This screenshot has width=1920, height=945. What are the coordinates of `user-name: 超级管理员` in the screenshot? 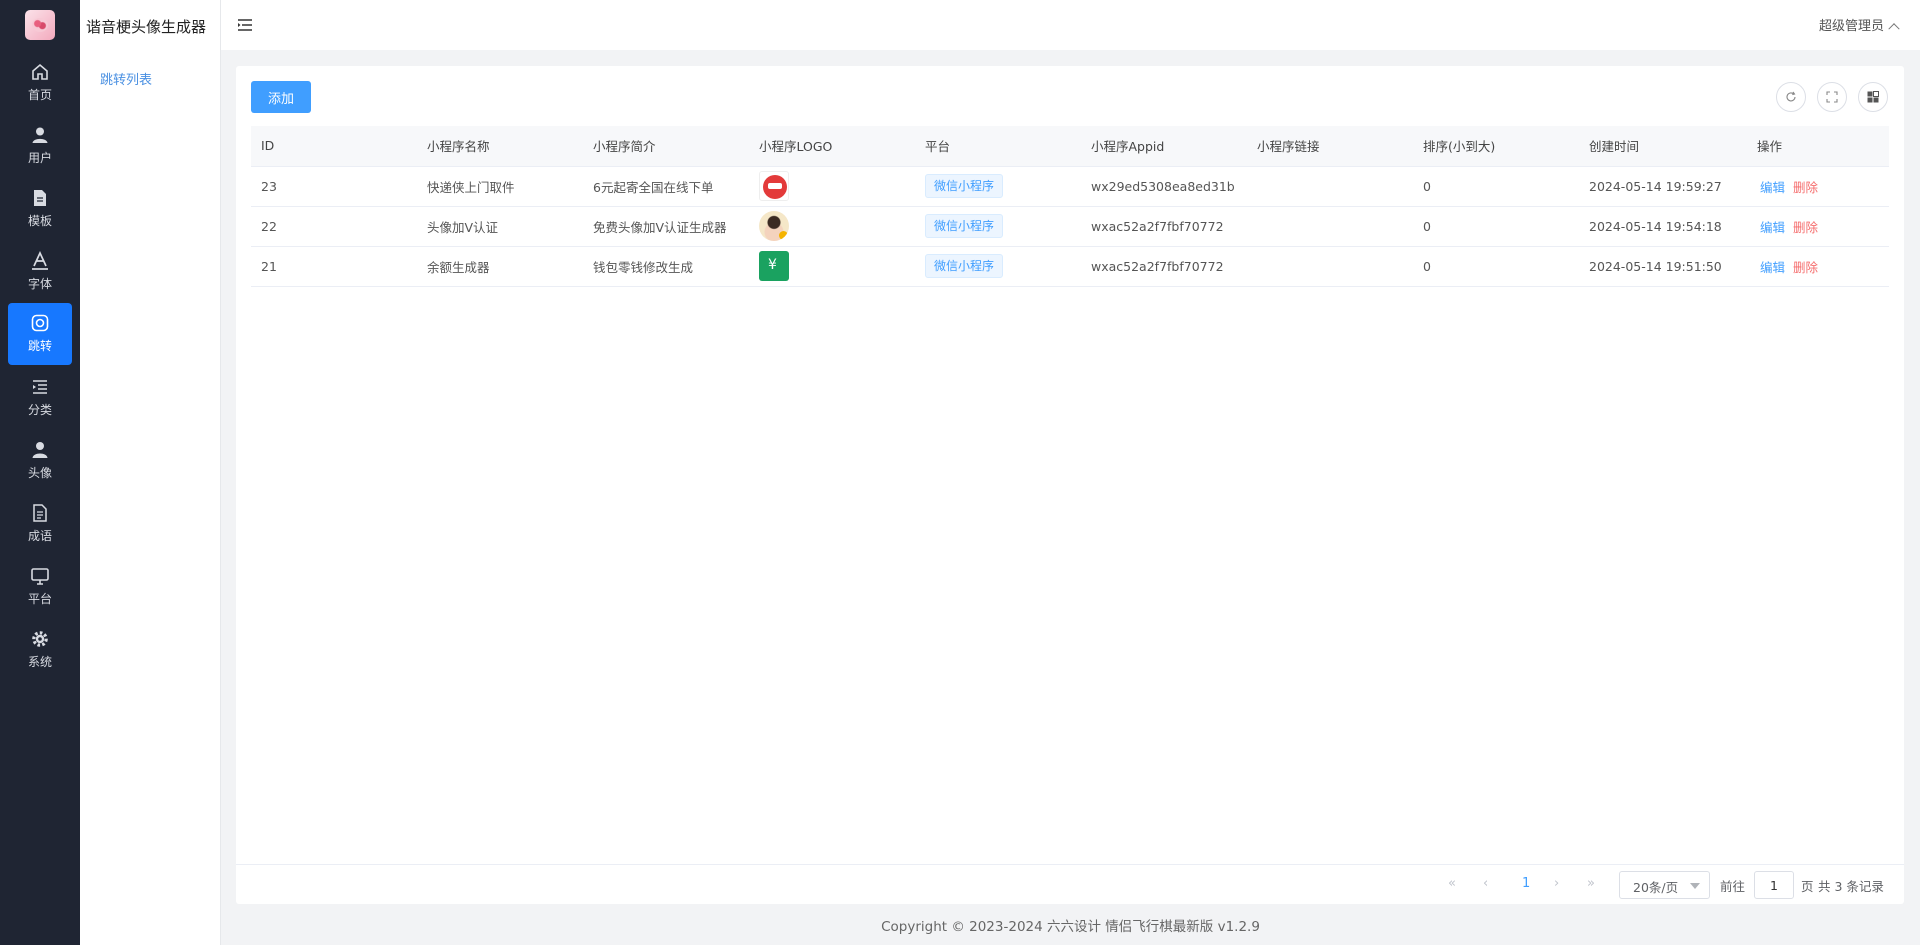 It's located at (1851, 26).